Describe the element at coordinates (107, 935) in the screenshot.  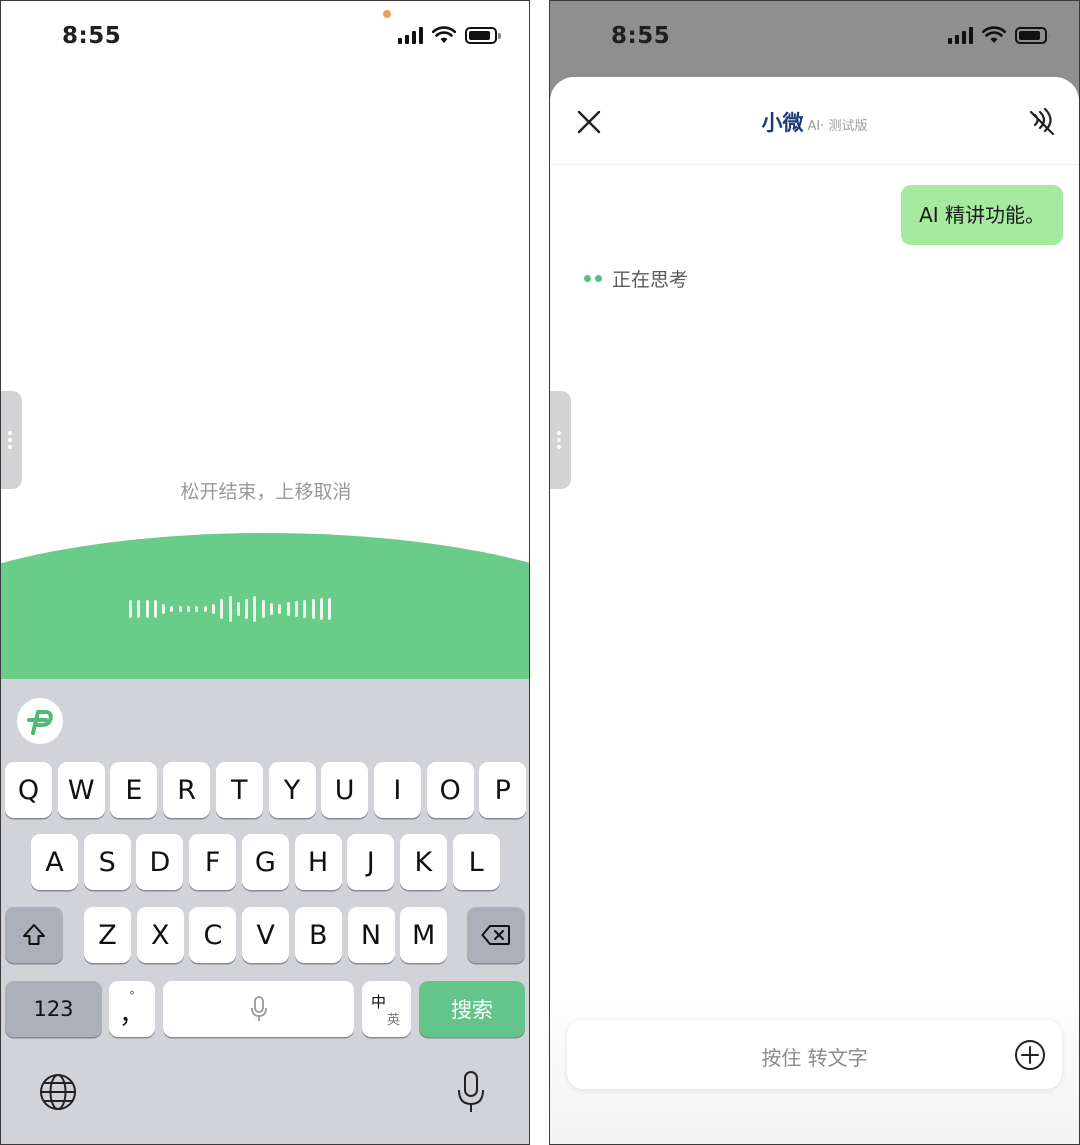
I see `key-z: Z` at that location.